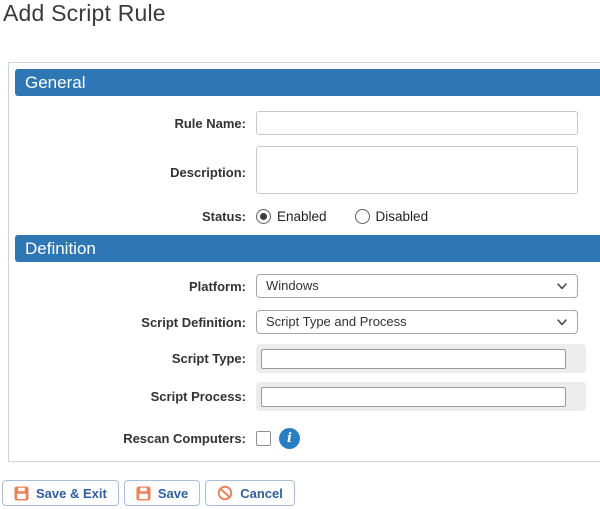 The width and height of the screenshot is (600, 509). I want to click on script-type-input, so click(413, 358).